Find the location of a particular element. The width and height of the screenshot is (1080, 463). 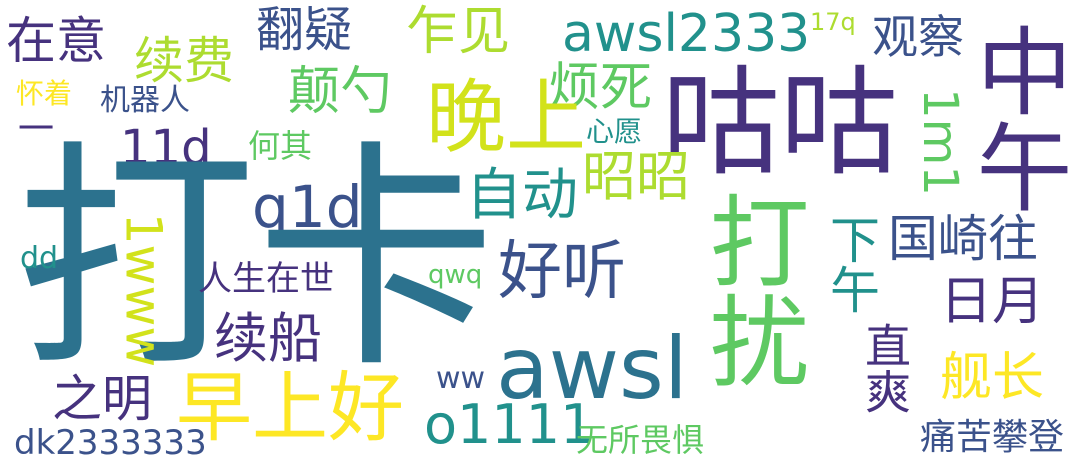

word-xufei: 续费 is located at coordinates (184, 61).